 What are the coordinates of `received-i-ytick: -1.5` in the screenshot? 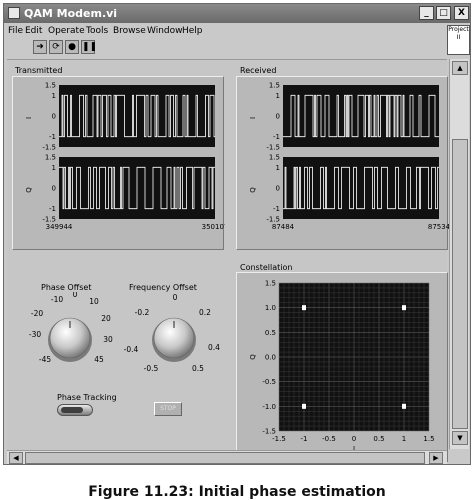 It's located at (273, 148).